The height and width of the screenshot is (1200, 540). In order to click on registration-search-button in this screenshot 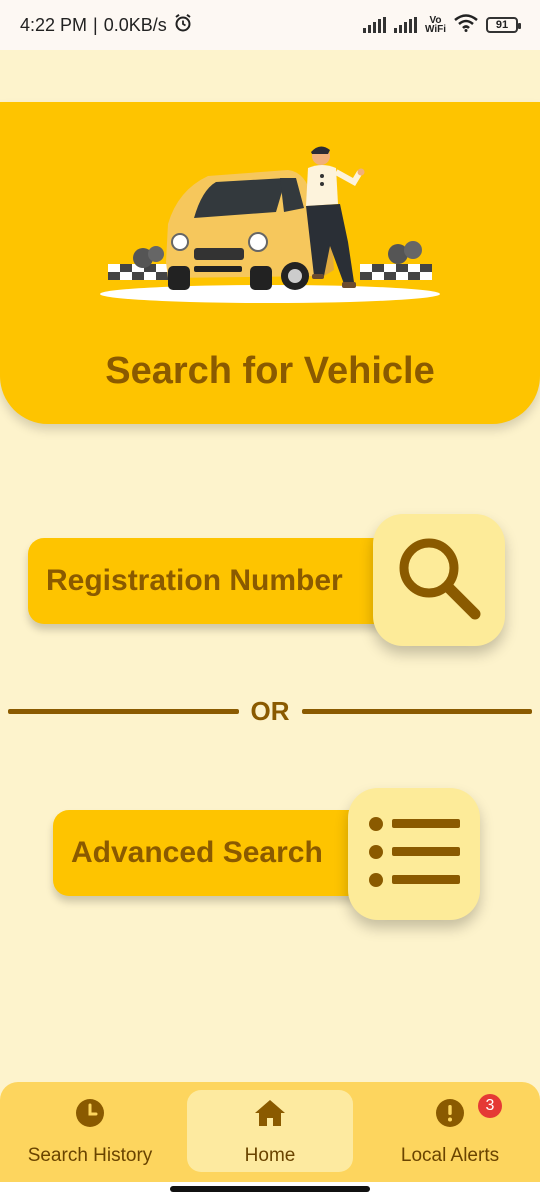, I will do `click(439, 580)`.